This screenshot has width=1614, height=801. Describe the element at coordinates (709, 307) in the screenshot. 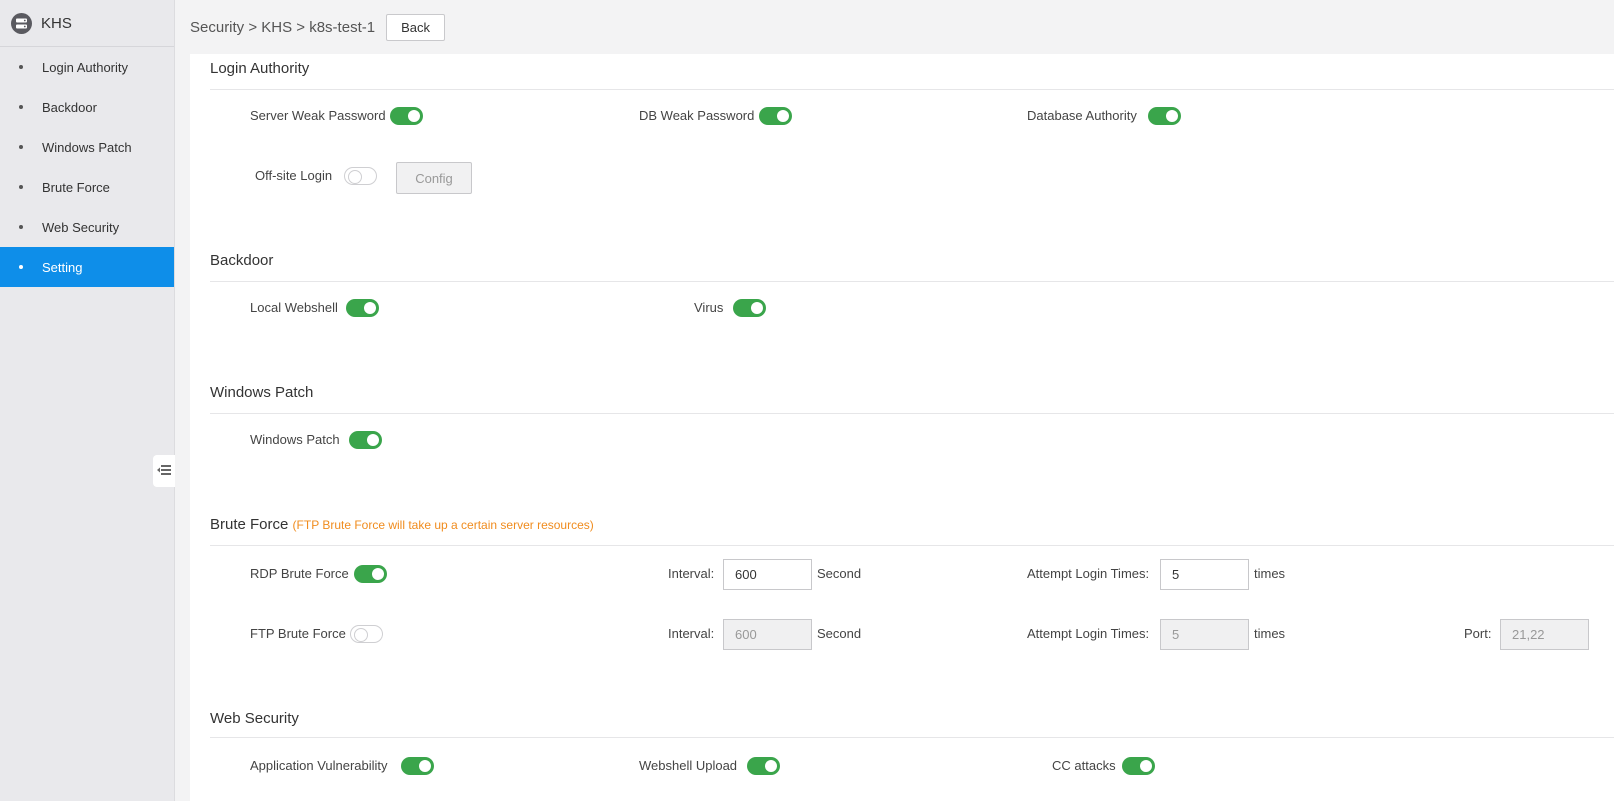

I see `virus-label: Virus` at that location.